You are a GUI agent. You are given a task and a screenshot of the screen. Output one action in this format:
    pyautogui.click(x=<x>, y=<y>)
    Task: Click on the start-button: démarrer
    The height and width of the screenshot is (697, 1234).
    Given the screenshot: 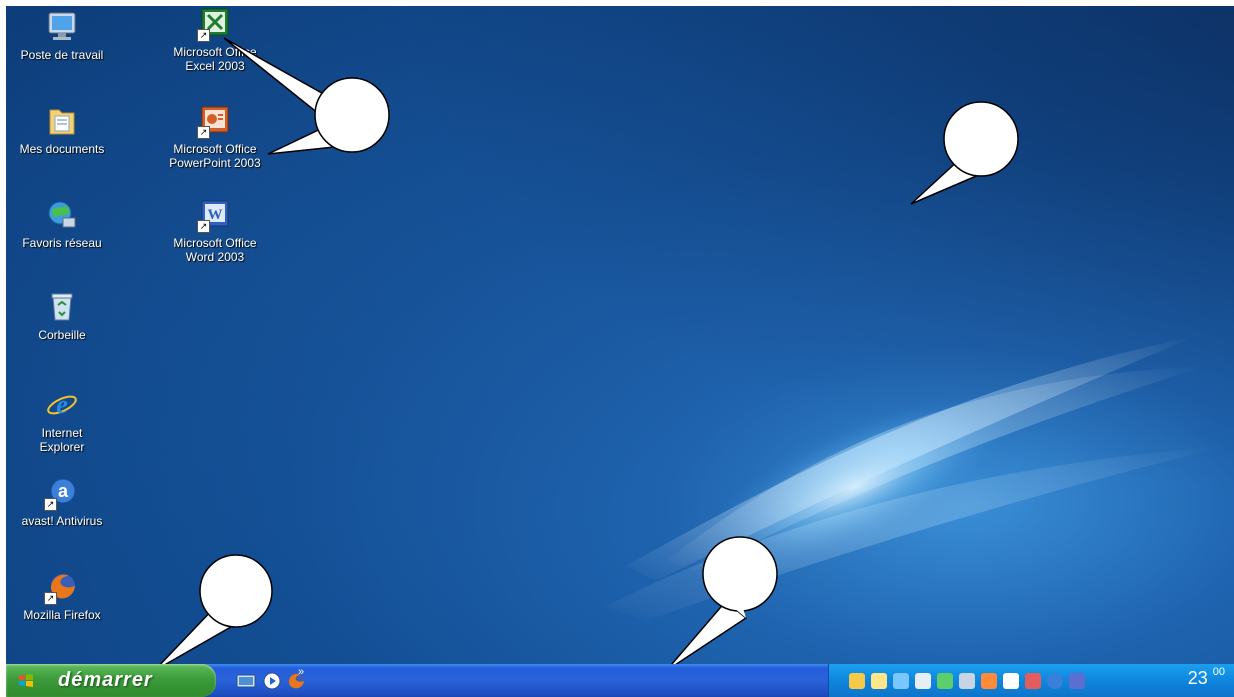 What is the action you would take?
    pyautogui.click(x=111, y=680)
    